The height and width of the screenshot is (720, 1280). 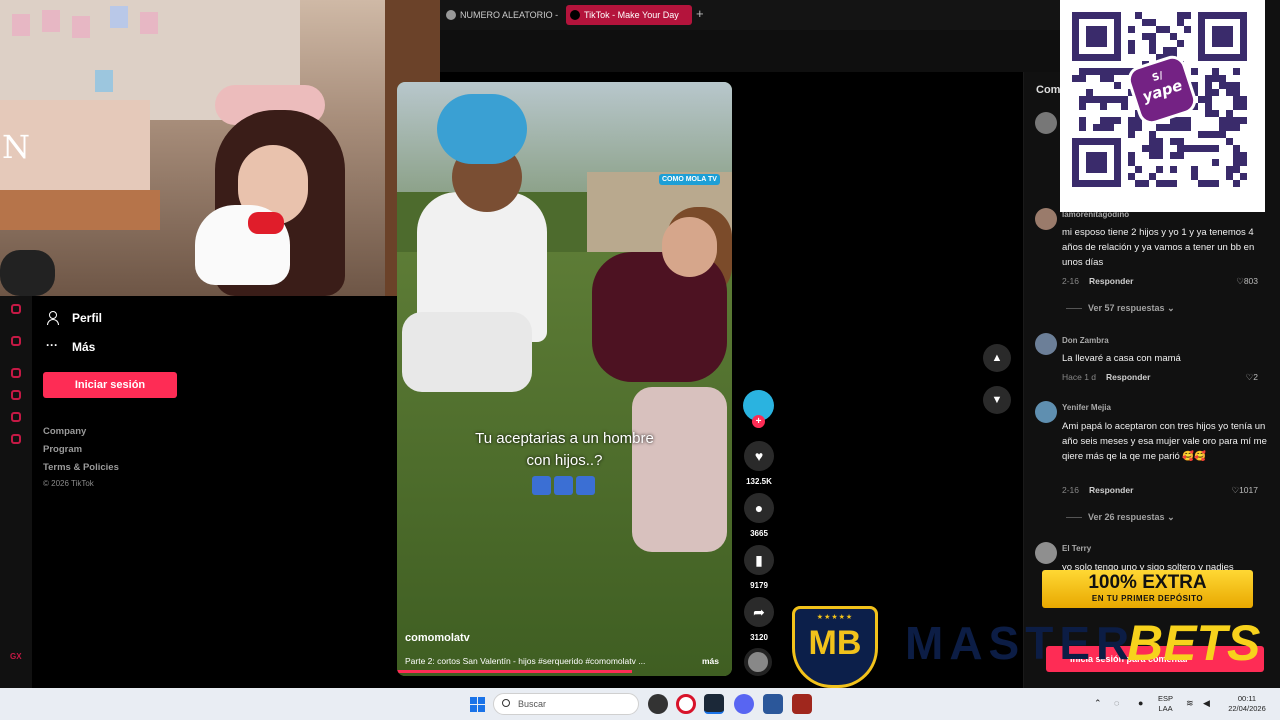 What do you see at coordinates (1076, 548) in the screenshot?
I see `comment-user: El Terry` at bounding box center [1076, 548].